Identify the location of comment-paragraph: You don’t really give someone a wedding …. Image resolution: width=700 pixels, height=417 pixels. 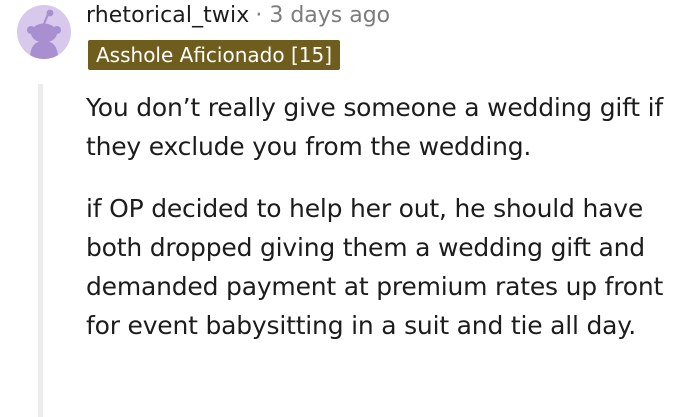
(374, 127).